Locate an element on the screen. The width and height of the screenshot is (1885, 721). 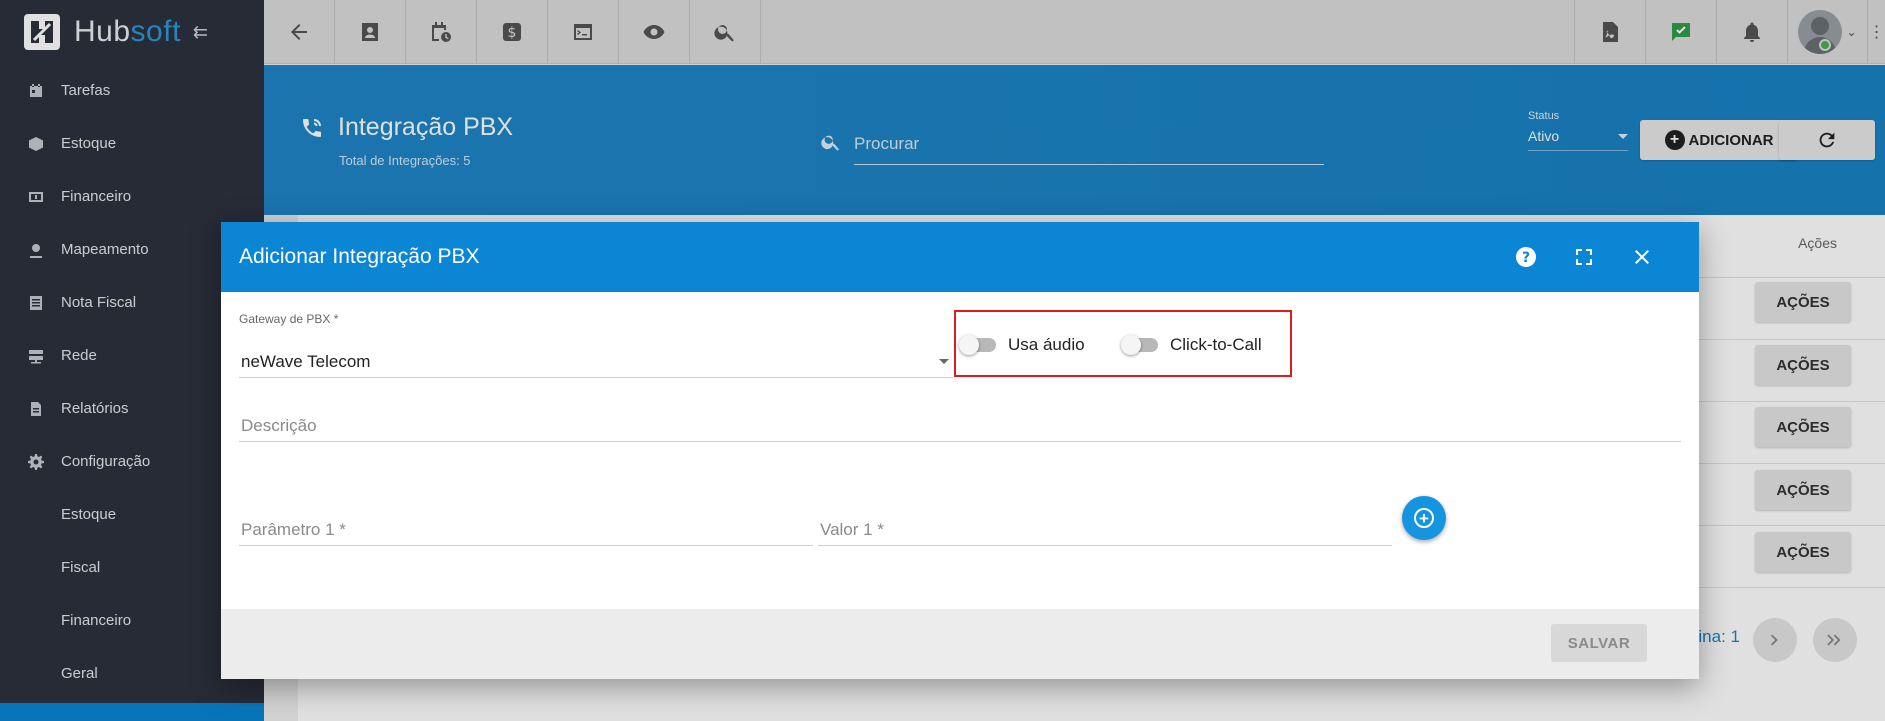
add-parameter-button: + is located at coordinates (1424, 518).